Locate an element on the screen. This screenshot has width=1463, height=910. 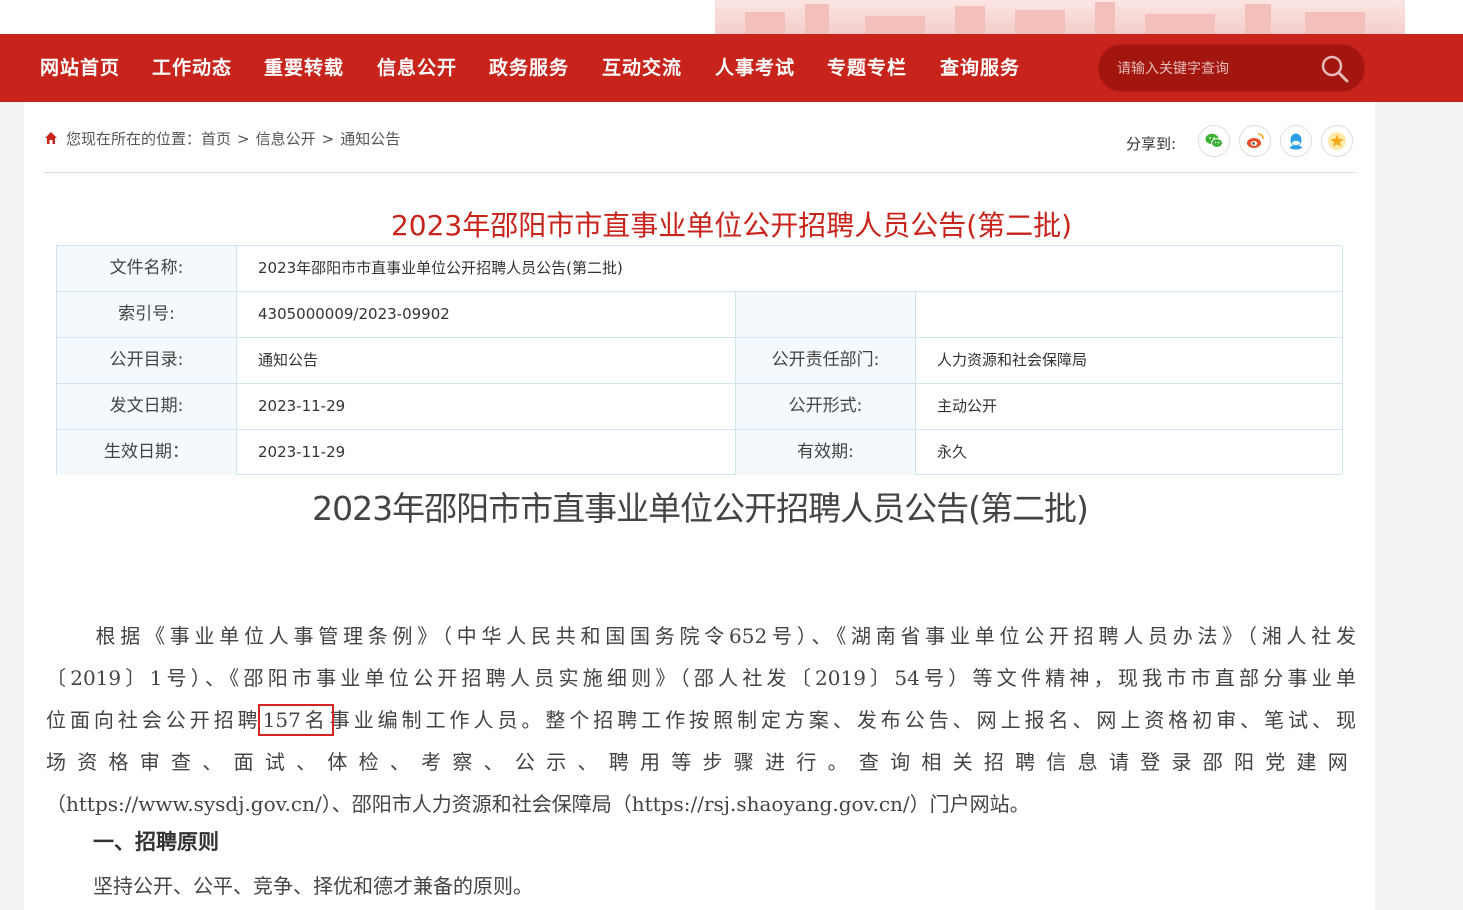
breadcrumb-home: 首页 is located at coordinates (216, 139).